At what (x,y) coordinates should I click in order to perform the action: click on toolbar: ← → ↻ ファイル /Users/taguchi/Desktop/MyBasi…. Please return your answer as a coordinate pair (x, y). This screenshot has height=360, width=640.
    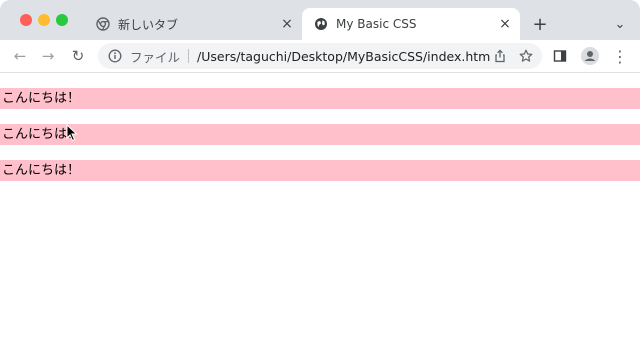
    Looking at the image, I should click on (320, 56).